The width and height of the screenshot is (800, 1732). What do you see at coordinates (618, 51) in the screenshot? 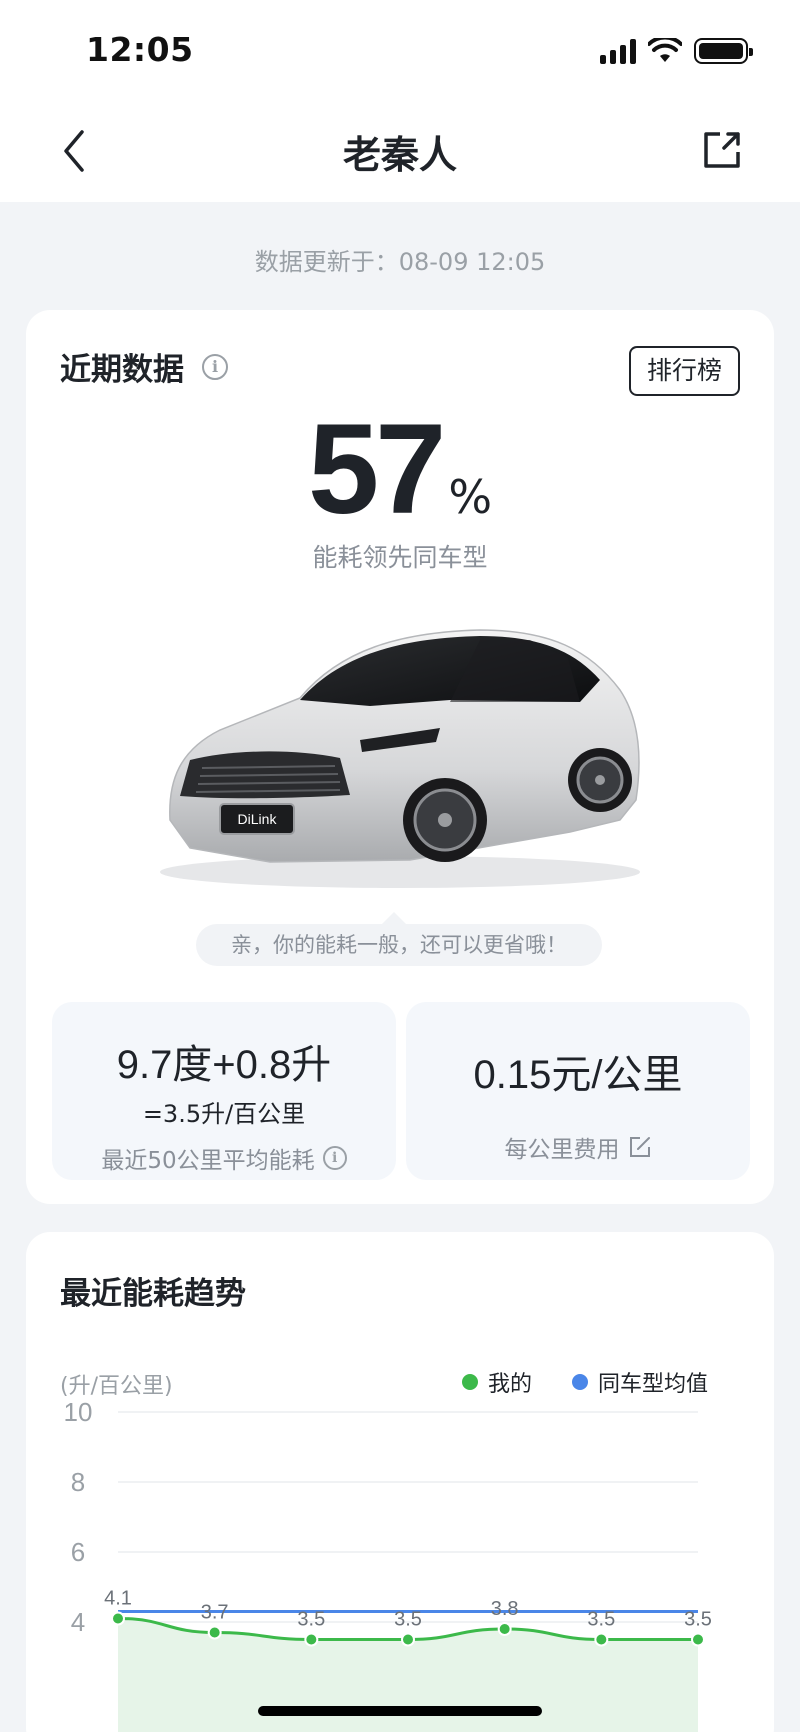
I see `cellular-signal-icon` at bounding box center [618, 51].